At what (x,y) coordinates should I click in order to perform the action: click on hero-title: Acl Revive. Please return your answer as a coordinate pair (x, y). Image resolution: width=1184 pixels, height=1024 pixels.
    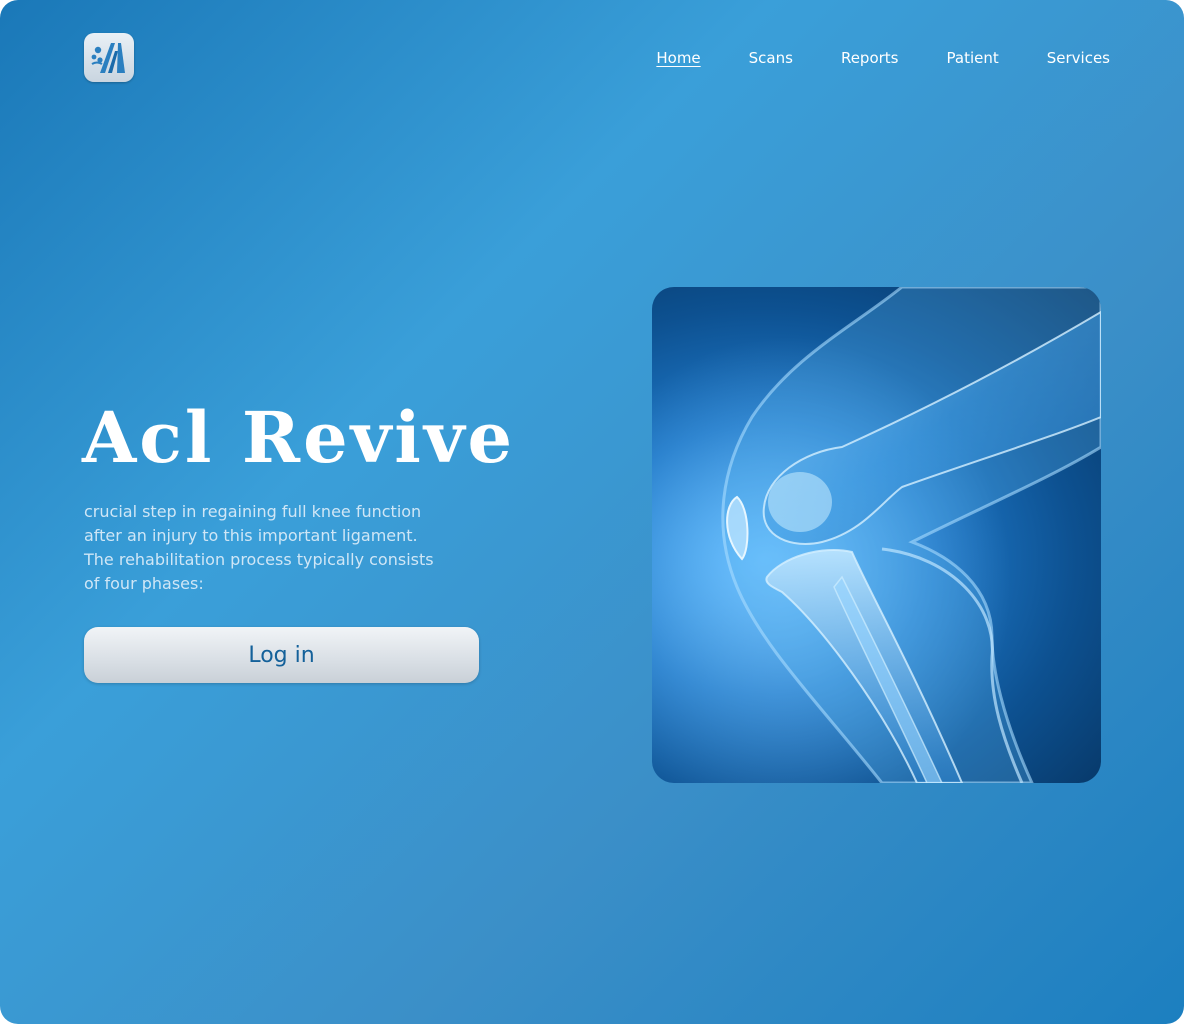
    Looking at the image, I should click on (299, 437).